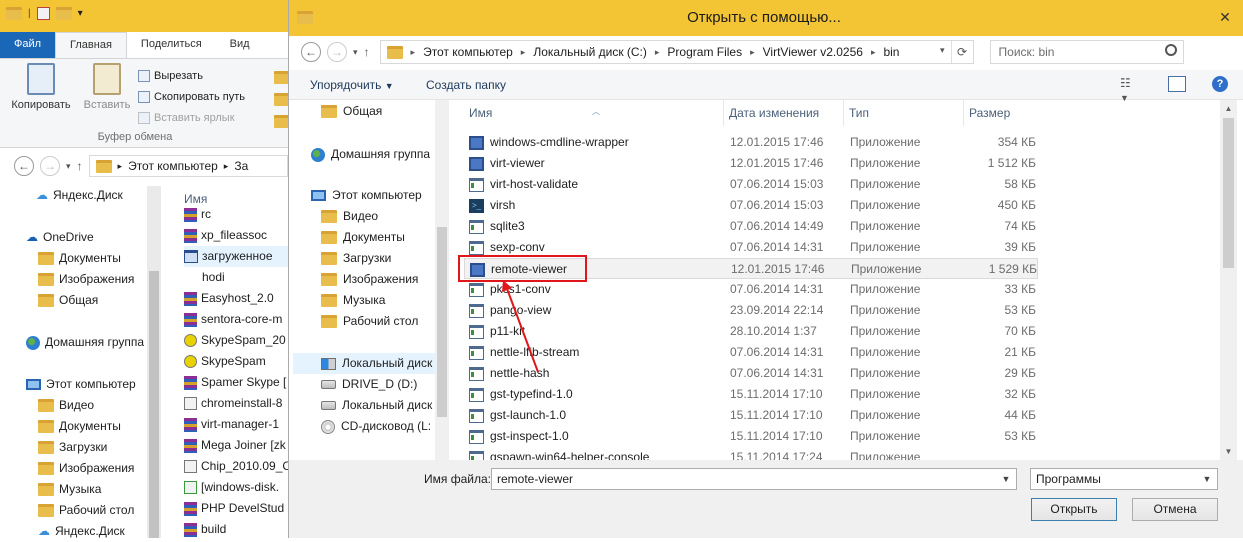 Image resolution: width=1243 pixels, height=542 pixels. What do you see at coordinates (369, 384) in the screenshot?
I see `nav-item-drive-d: DRIVE_D (D:)` at bounding box center [369, 384].